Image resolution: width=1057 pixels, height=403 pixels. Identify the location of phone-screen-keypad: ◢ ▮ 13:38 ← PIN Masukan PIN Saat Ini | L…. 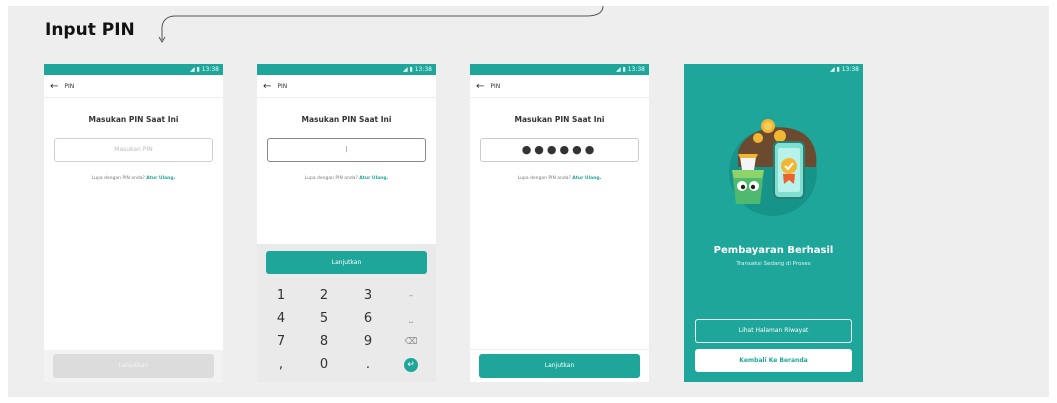
(346, 223).